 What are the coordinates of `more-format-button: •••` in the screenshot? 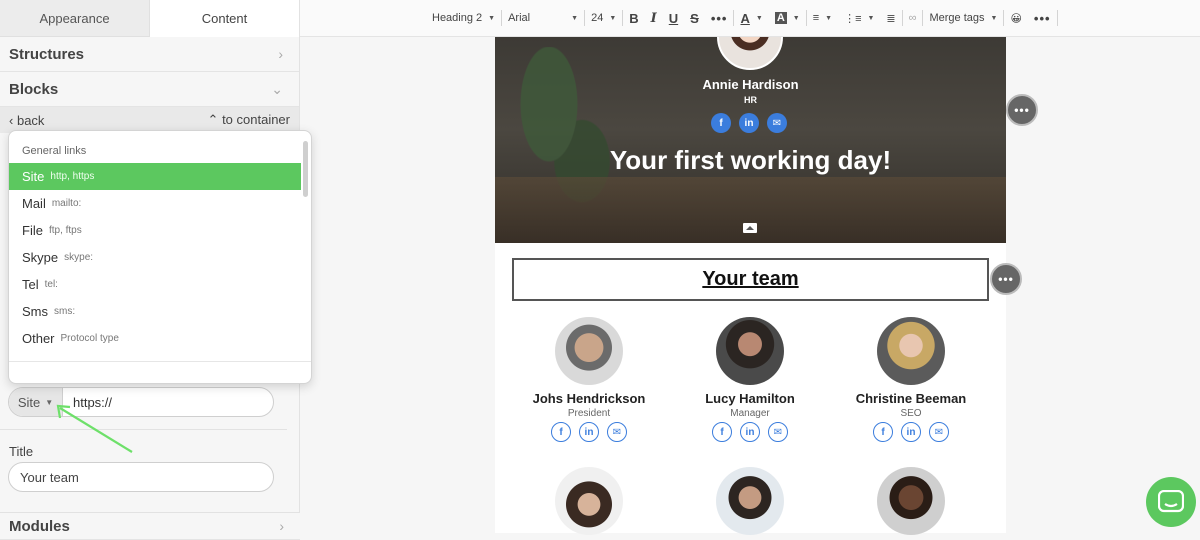 It's located at (719, 18).